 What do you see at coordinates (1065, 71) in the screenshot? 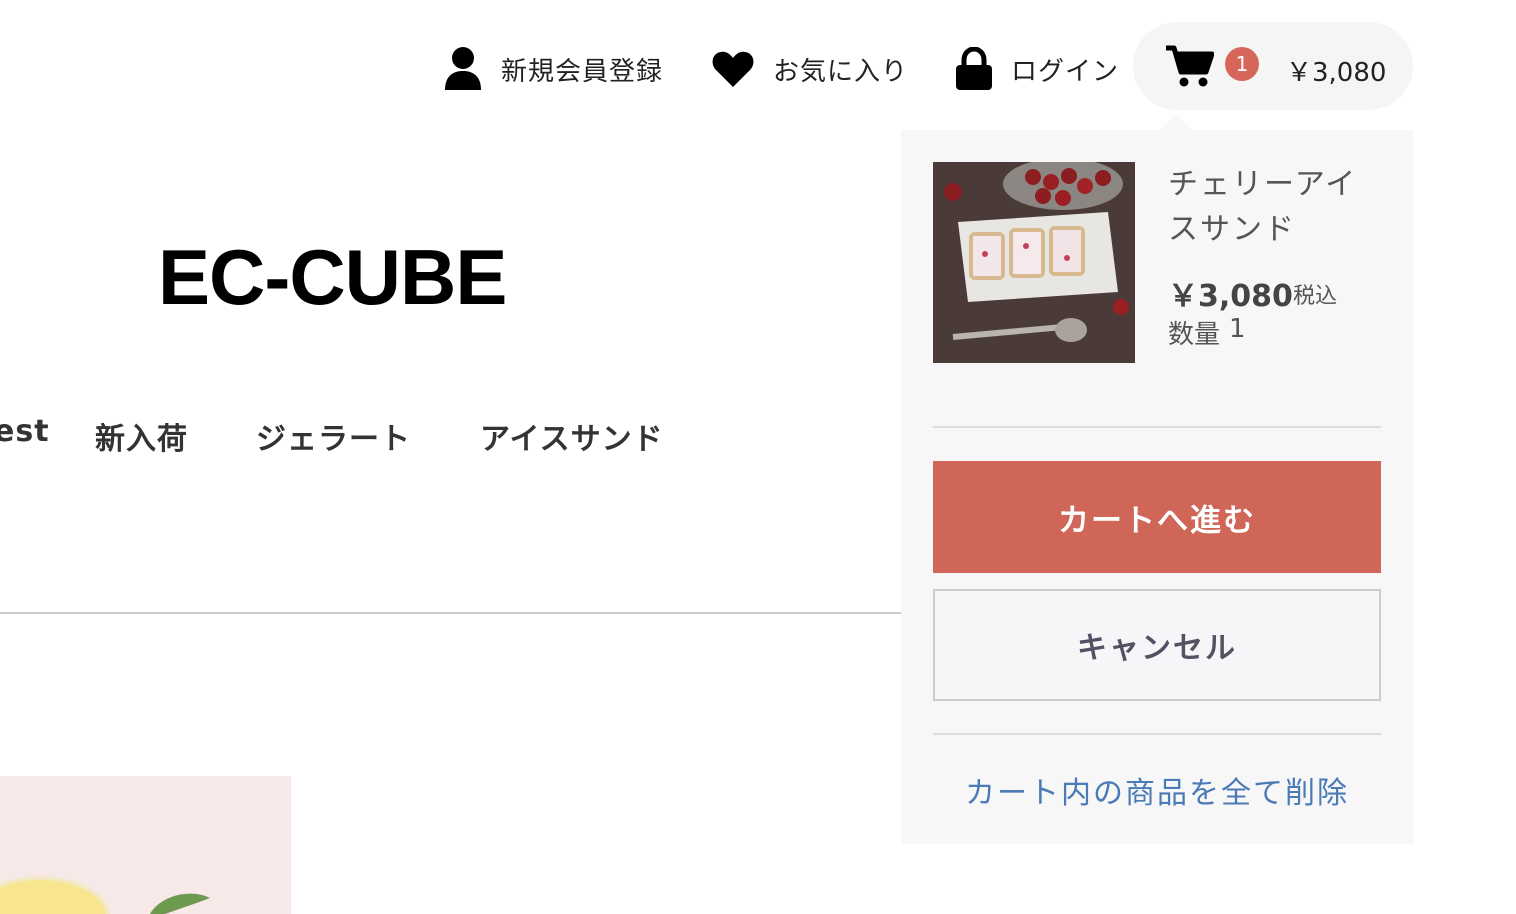
I see `login-label: ログイン` at bounding box center [1065, 71].